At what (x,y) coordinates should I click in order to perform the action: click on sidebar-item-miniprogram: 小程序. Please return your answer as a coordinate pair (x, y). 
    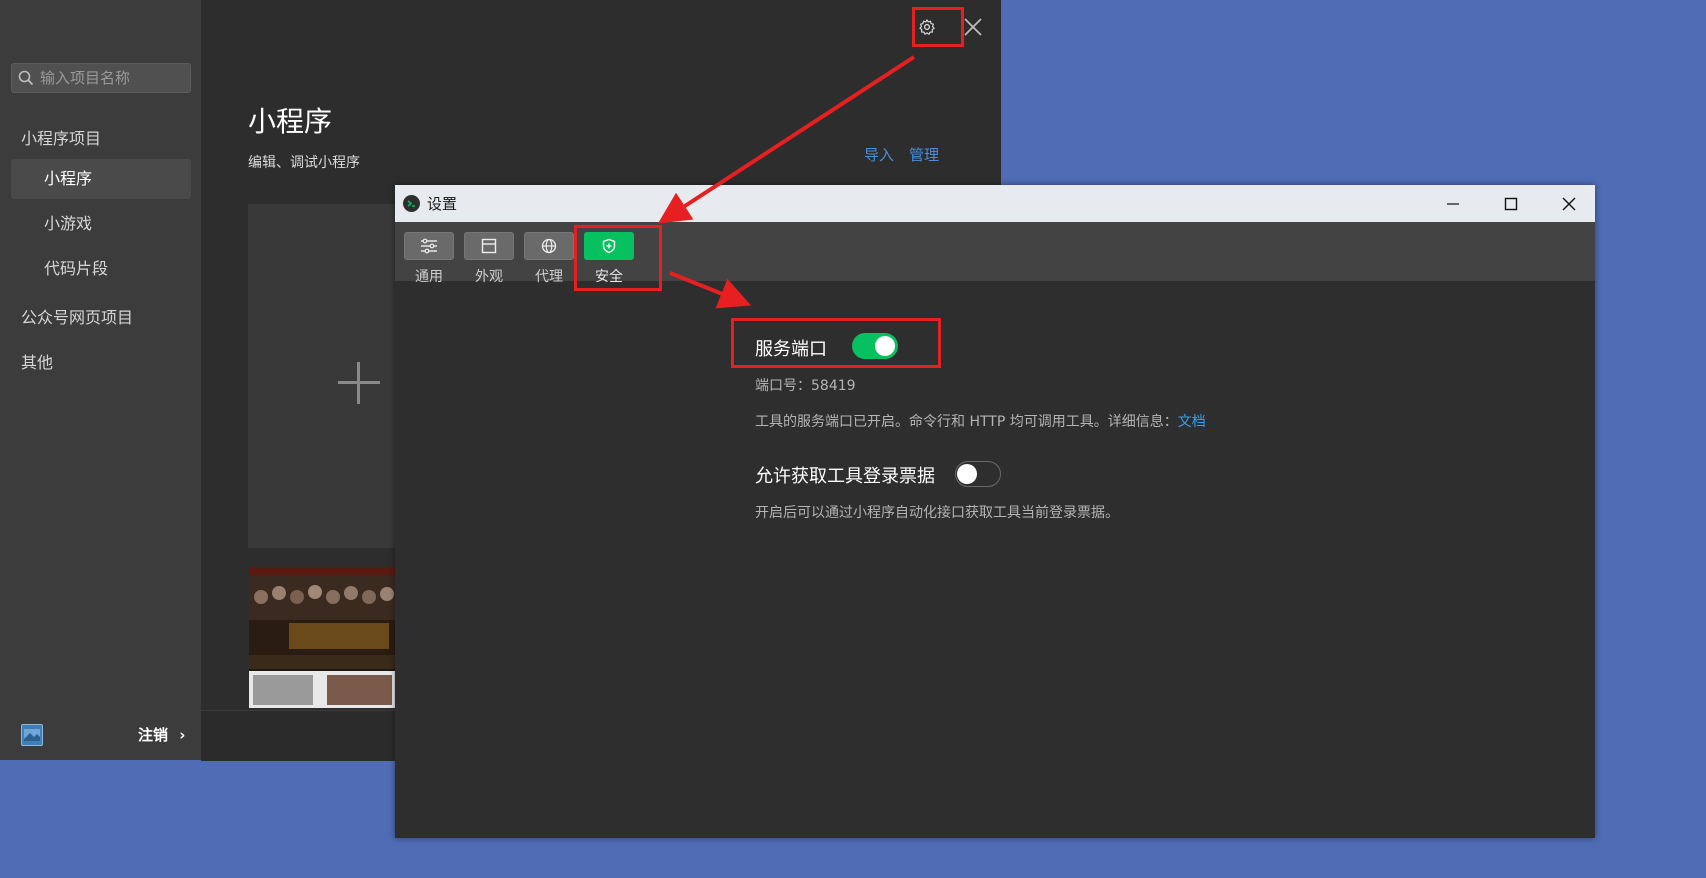
    Looking at the image, I should click on (101, 179).